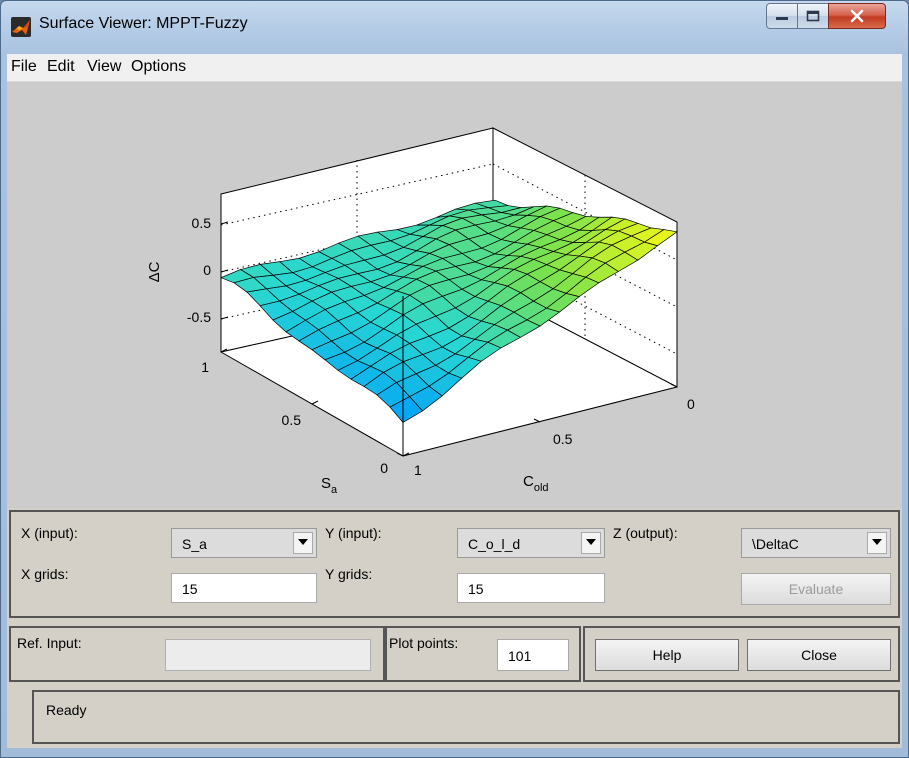  I want to click on y-input-select: C_o_l_d, so click(531, 543).